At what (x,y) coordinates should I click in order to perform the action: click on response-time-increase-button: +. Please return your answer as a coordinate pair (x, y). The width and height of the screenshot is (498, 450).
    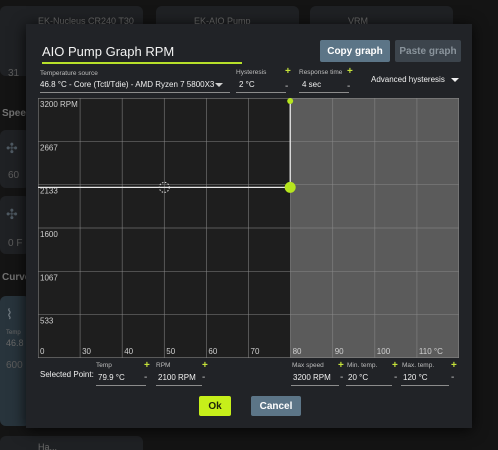
    Looking at the image, I should click on (350, 72).